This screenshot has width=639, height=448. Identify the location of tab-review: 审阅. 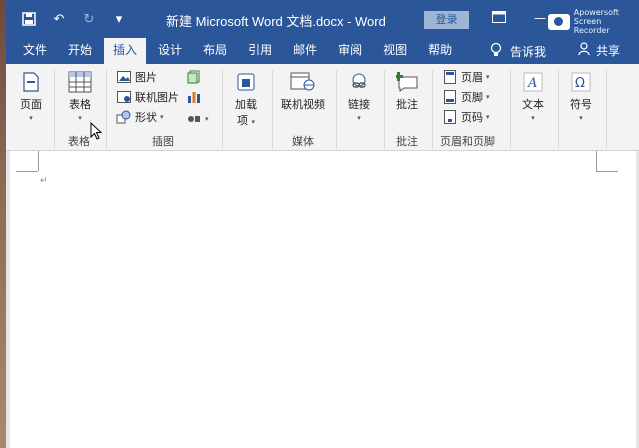
(350, 51).